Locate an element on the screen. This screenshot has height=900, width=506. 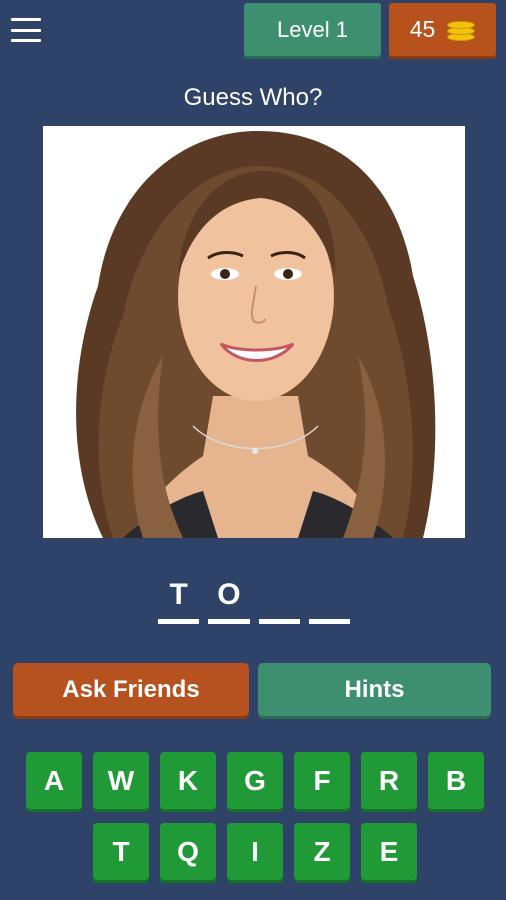
letter-key: W is located at coordinates (121, 780).